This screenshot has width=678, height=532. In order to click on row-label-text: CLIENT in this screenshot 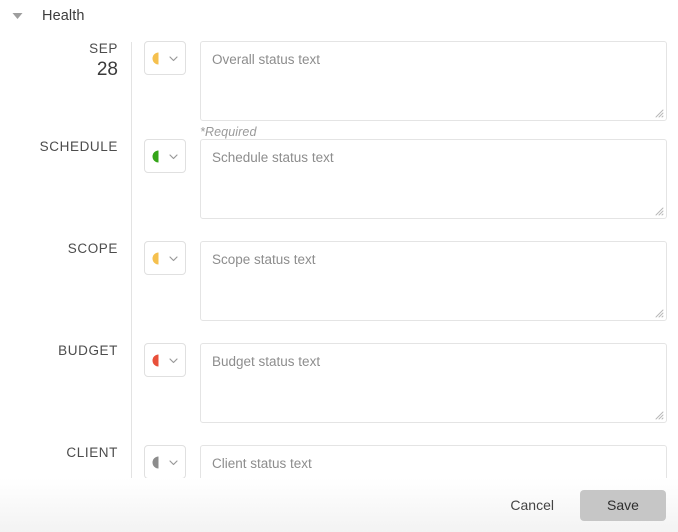, I will do `click(92, 452)`.